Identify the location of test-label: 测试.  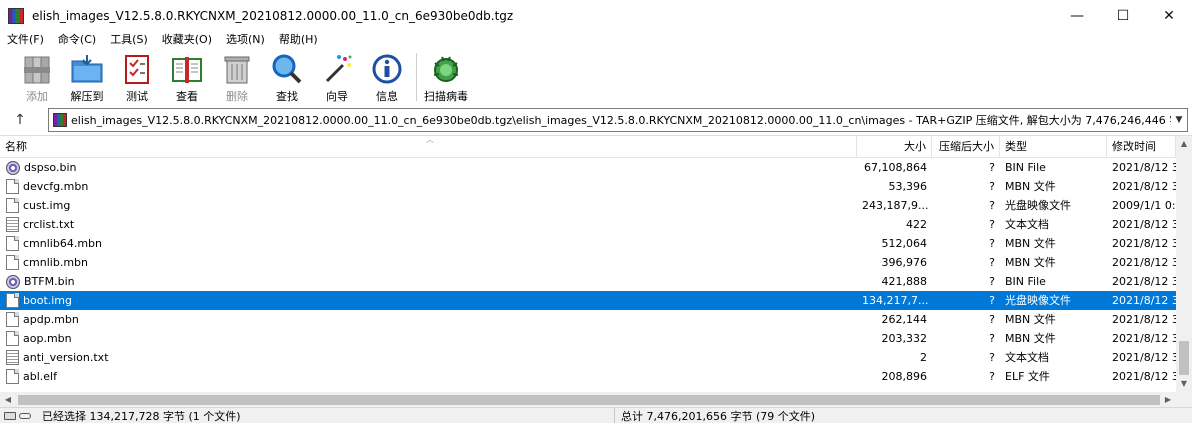
(137, 96).